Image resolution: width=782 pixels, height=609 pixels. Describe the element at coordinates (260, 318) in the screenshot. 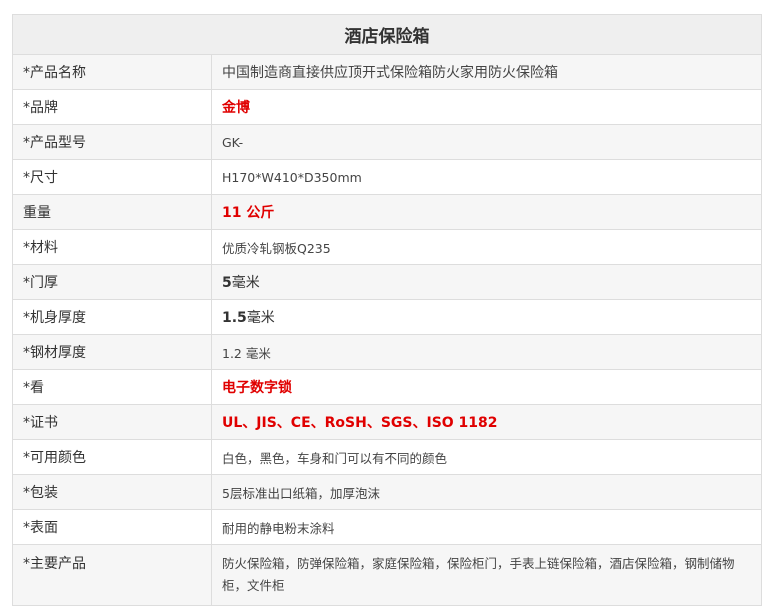

I see `body-thickness-unit: 毫米` at that location.